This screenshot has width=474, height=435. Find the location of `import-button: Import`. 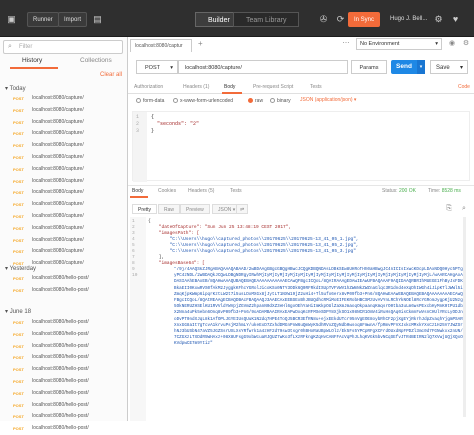

import-button: Import is located at coordinates (73, 19).